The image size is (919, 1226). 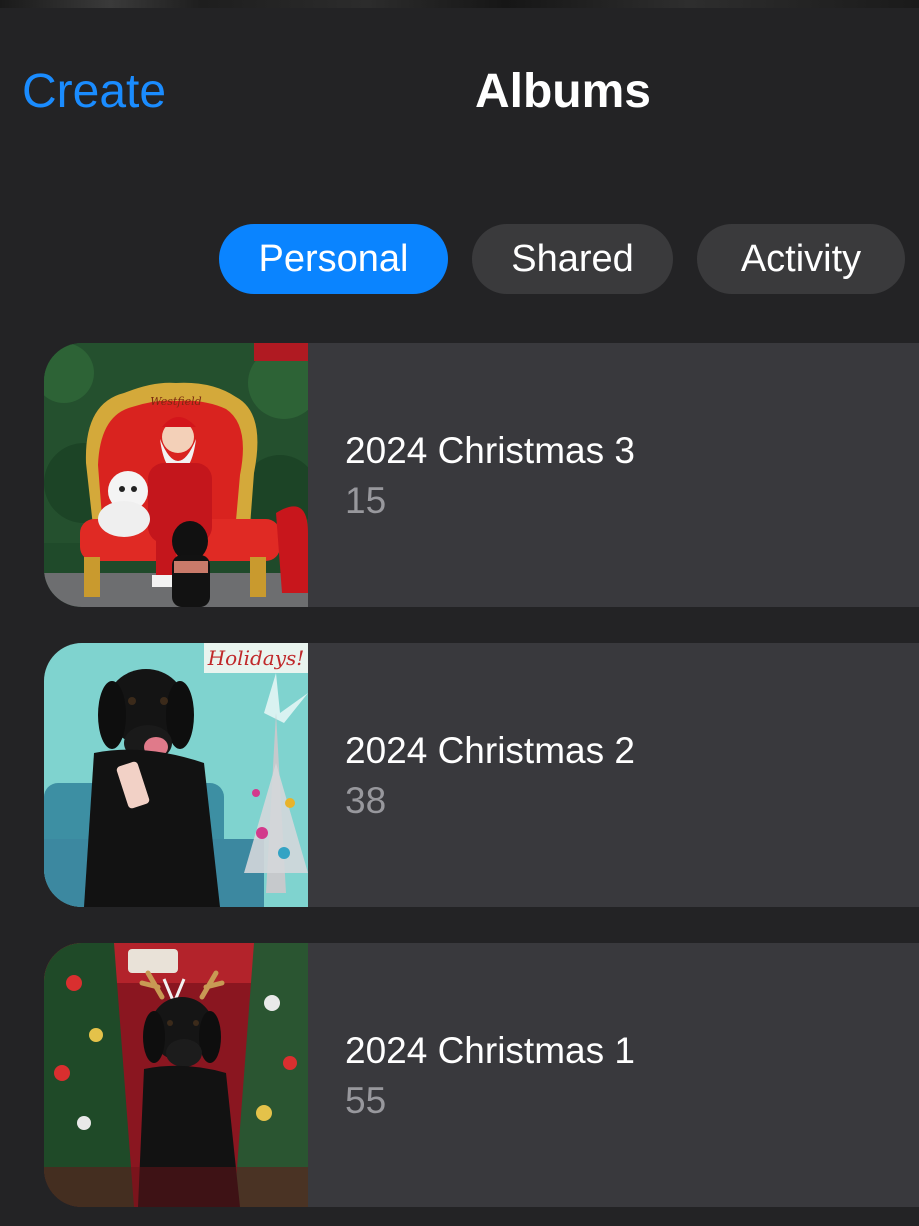 I want to click on album-thumbnail: Westfield, so click(x=176, y=475).